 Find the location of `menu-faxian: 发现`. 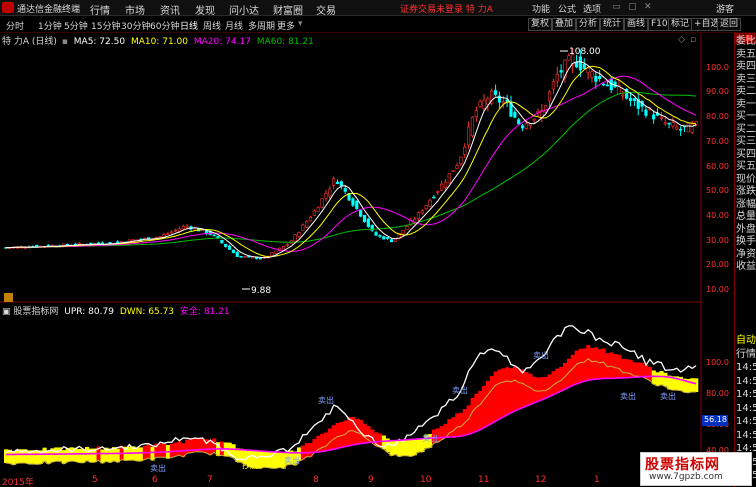

menu-faxian: 发现 is located at coordinates (205, 9).